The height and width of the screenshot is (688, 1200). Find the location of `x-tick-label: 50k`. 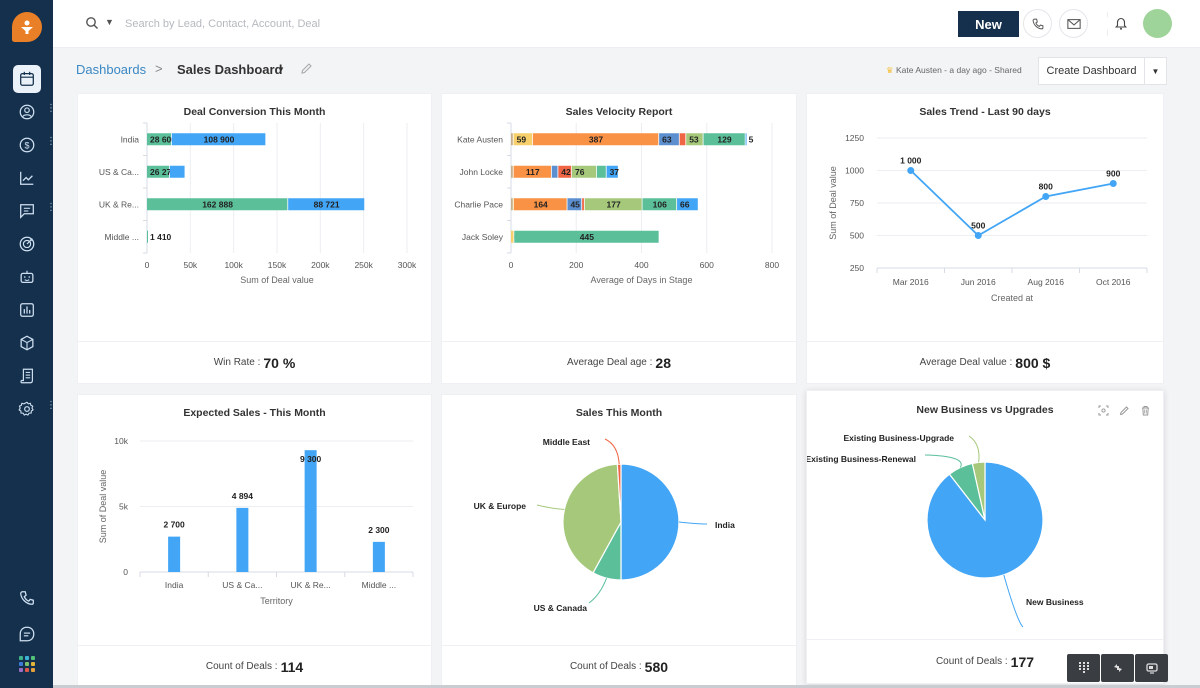

x-tick-label: 50k is located at coordinates (190, 265).